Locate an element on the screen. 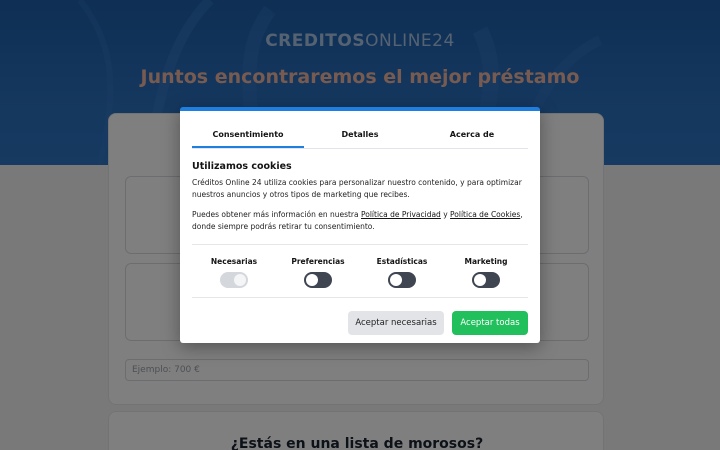  category-label: Preferencias is located at coordinates (318, 261).